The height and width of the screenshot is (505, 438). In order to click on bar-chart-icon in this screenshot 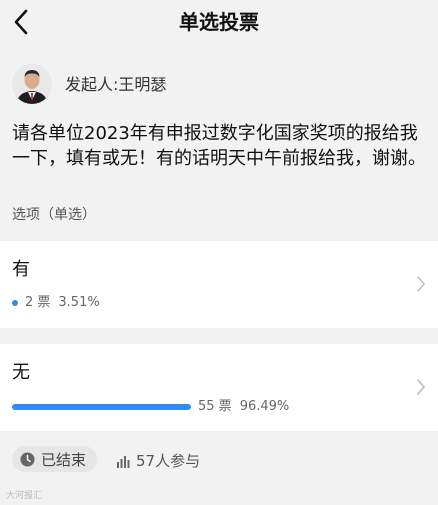, I will do `click(123, 461)`.